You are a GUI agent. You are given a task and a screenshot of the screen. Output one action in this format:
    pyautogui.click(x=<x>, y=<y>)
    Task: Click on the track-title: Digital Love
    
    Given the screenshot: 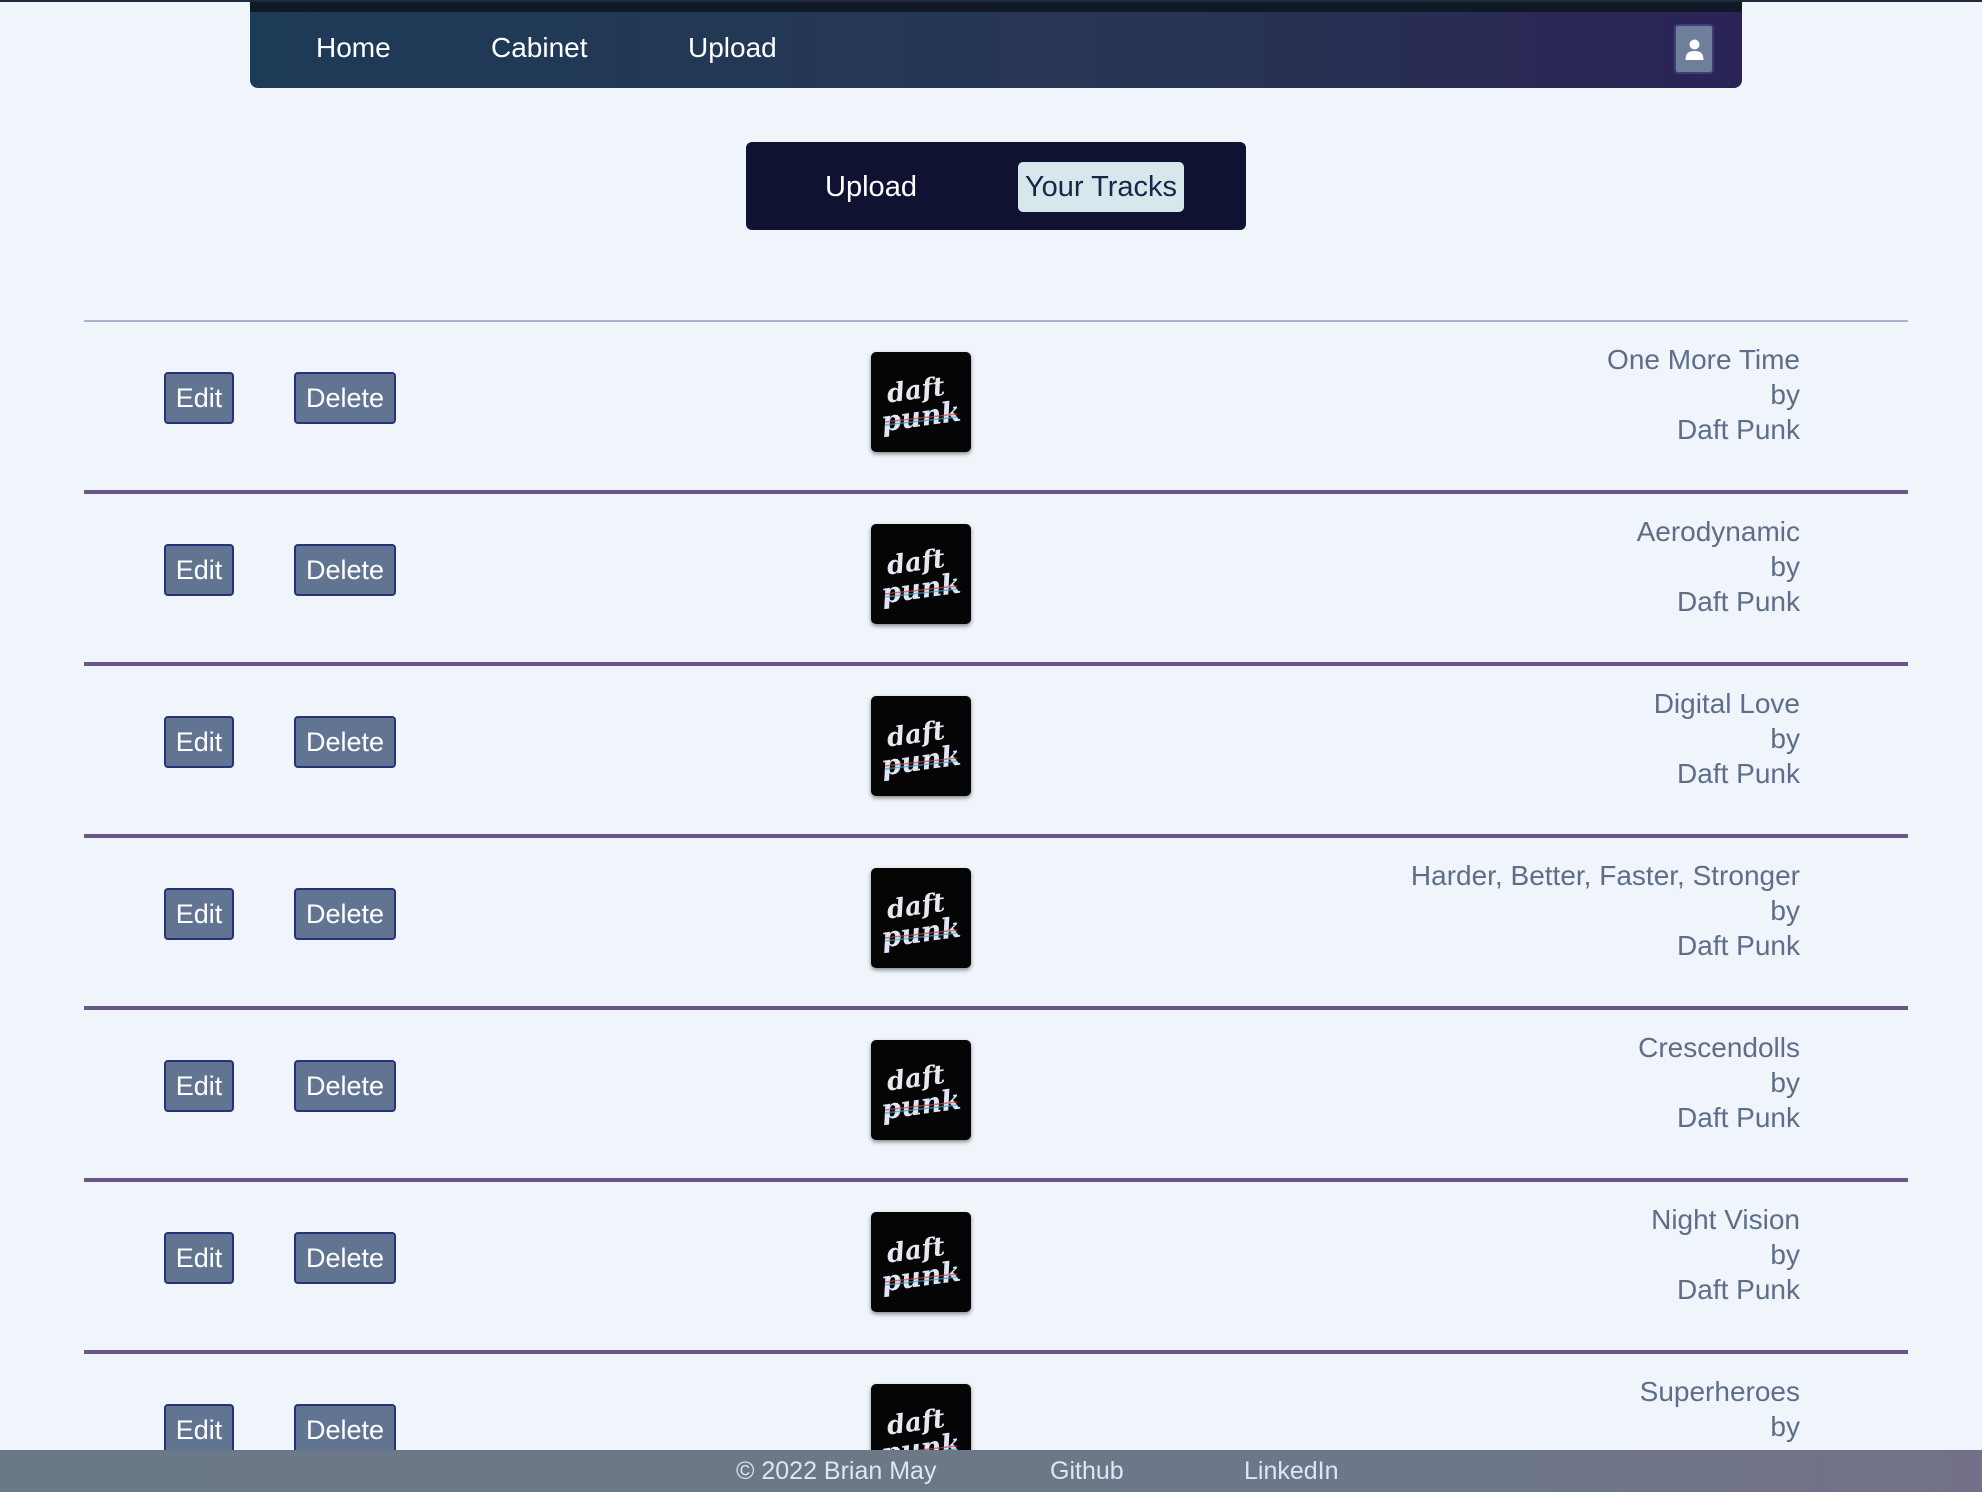 What is the action you would take?
    pyautogui.click(x=1726, y=703)
    